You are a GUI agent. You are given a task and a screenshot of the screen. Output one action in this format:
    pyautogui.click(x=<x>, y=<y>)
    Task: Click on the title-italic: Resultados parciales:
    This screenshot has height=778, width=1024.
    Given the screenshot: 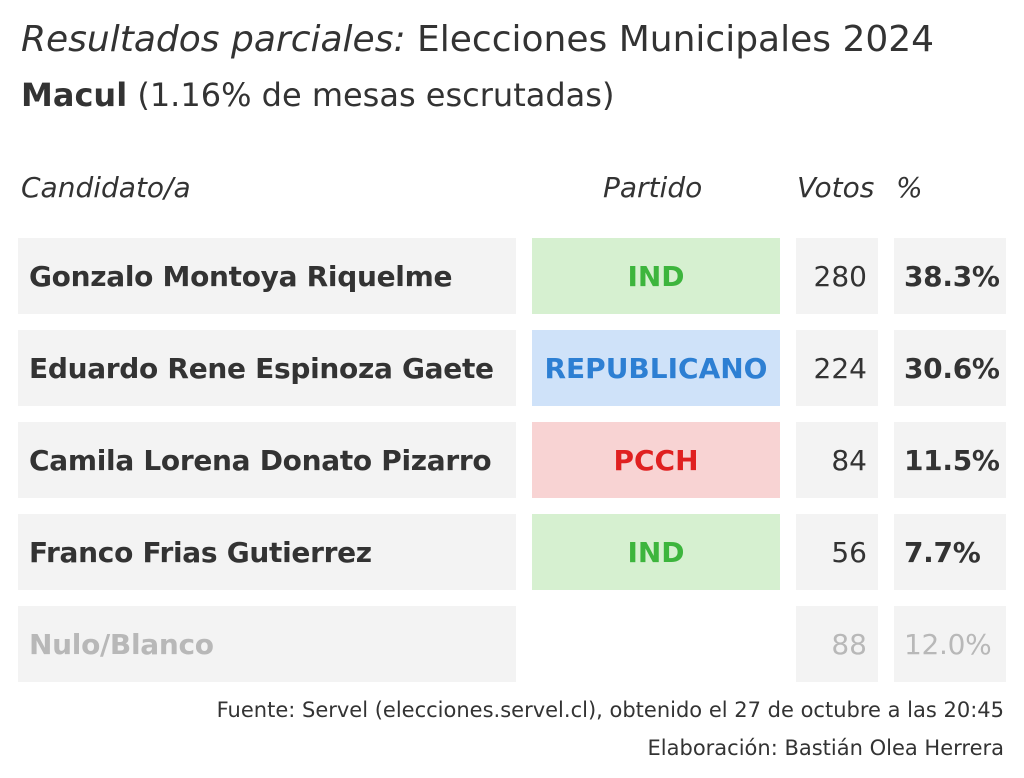 What is the action you would take?
    pyautogui.click(x=213, y=39)
    